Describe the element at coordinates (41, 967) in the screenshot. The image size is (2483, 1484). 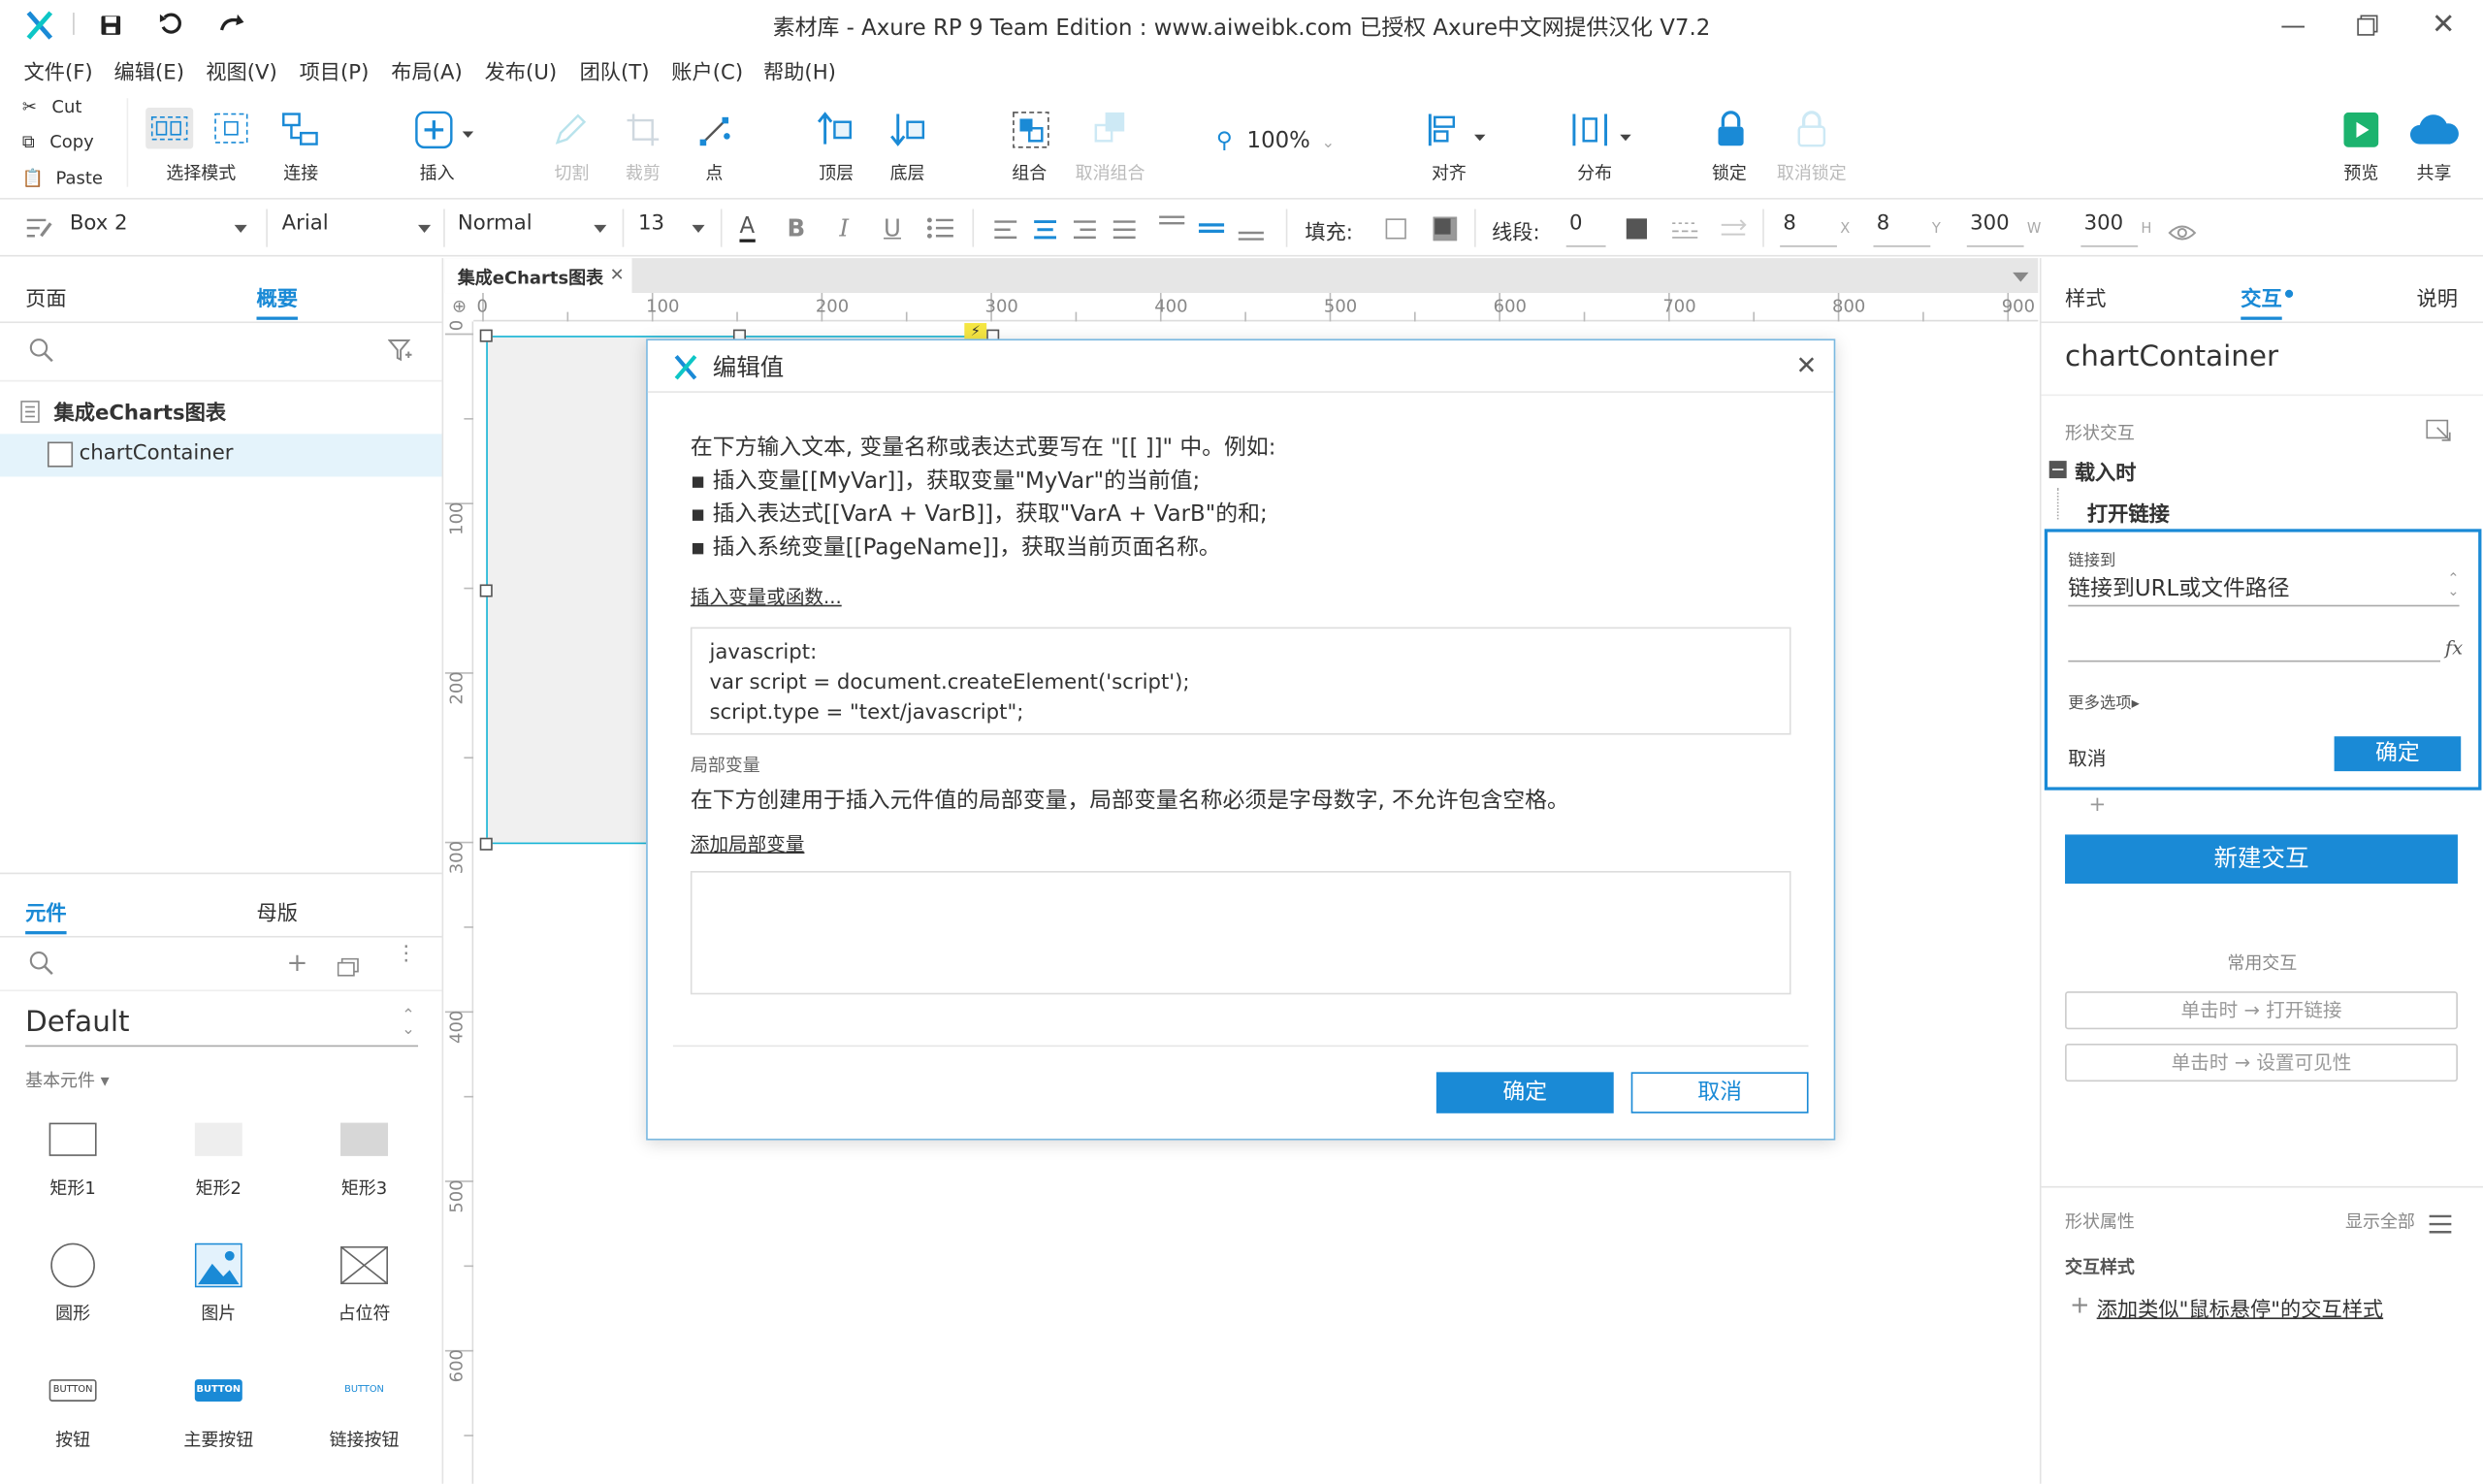
I see `library-search-icon` at that location.